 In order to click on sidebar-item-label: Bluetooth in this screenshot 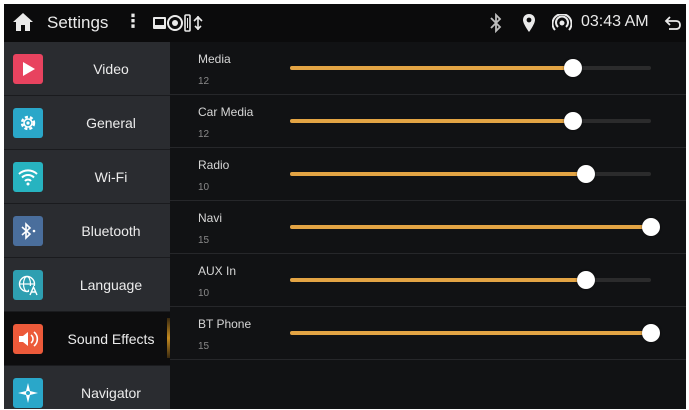, I will do `click(111, 230)`.